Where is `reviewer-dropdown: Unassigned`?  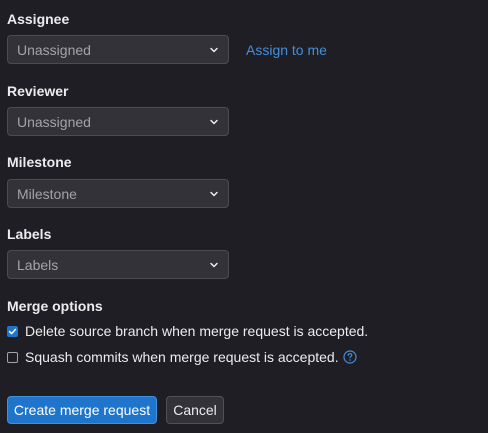 reviewer-dropdown: Unassigned is located at coordinates (118, 121).